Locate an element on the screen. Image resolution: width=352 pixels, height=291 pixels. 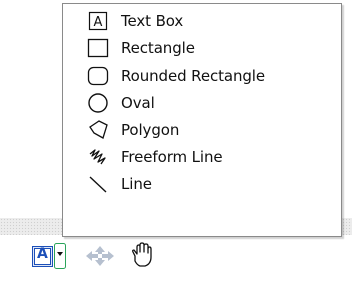
menu-item-freeform-line: Freeform Line is located at coordinates (210, 156).